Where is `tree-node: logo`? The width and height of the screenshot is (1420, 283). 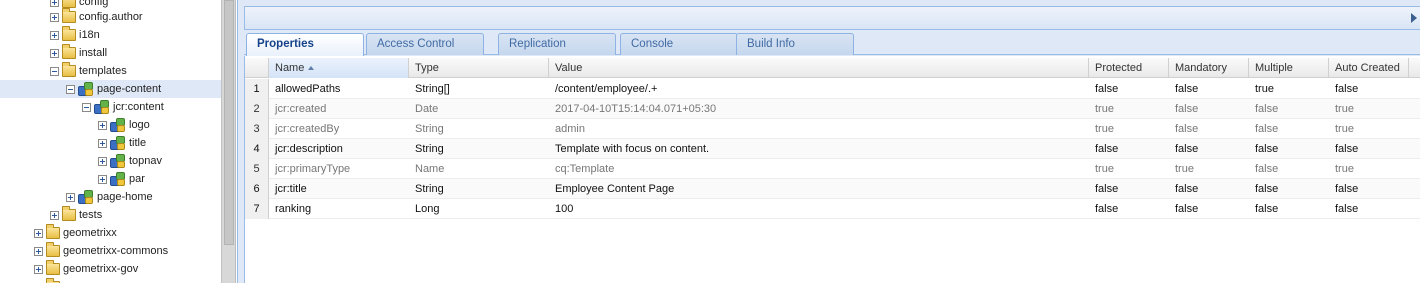
tree-node: logo is located at coordinates (110, 125).